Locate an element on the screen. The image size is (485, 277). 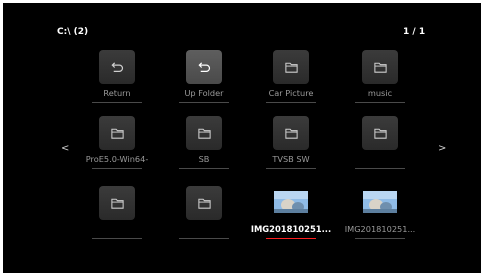
grid-item-return: Return is located at coordinates (117, 80).